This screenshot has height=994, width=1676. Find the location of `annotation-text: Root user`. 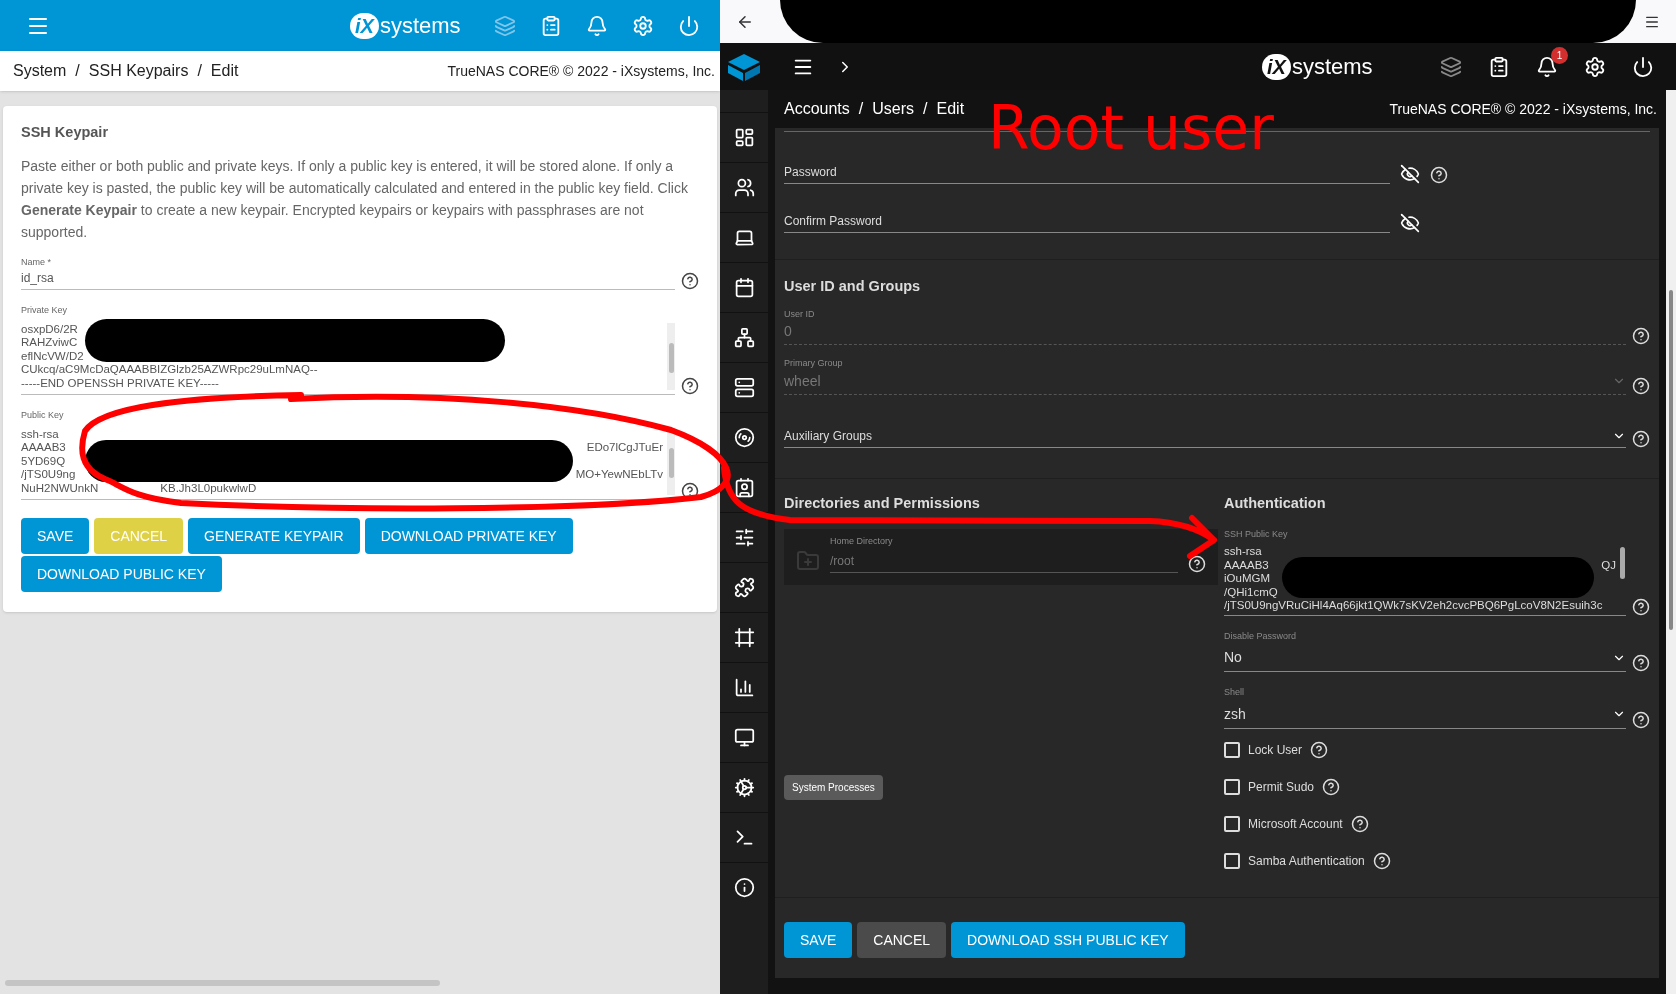

annotation-text: Root user is located at coordinates (1131, 128).